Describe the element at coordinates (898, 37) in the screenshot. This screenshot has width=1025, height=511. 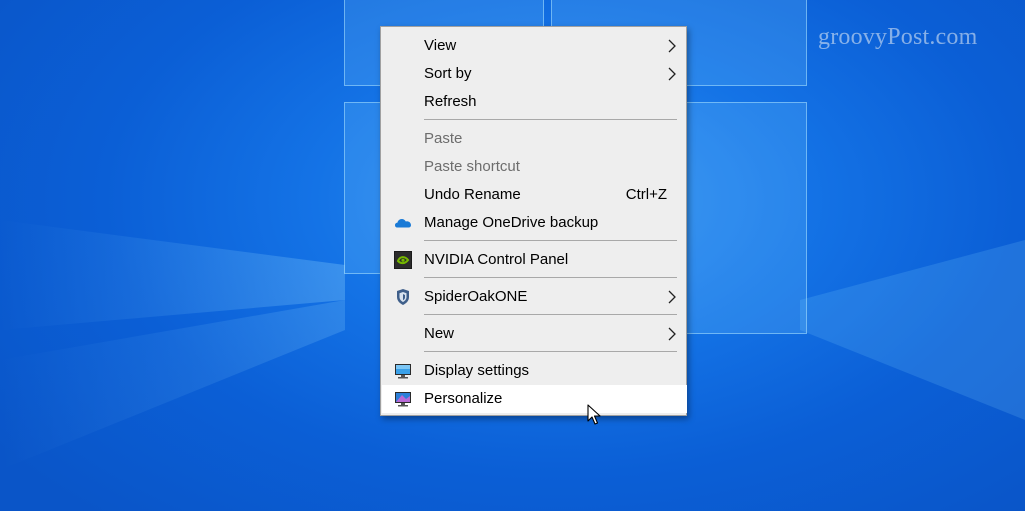
I see `watermark-text: groovyPost.com` at that location.